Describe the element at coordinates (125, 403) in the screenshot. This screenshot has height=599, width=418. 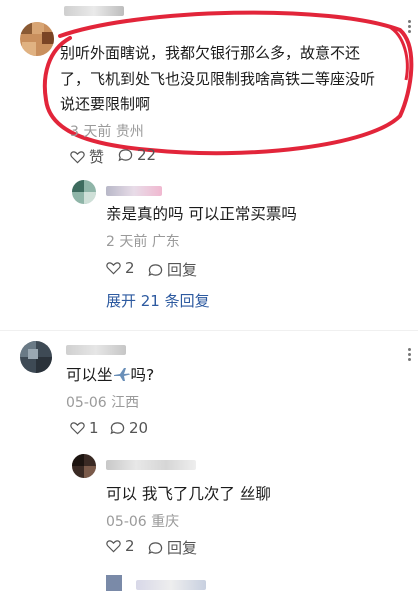
I see `comment-location: 江西` at that location.